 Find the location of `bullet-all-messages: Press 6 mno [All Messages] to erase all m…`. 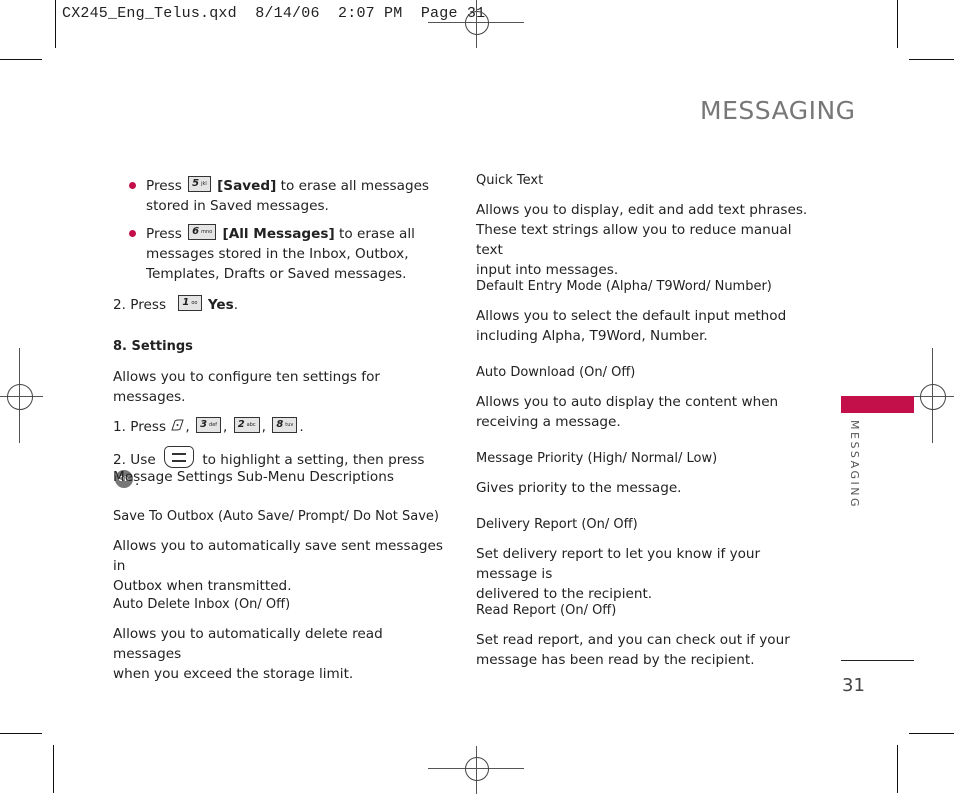

bullet-all-messages: Press 6 mno [All Messages] to erase all m… is located at coordinates (282, 254).